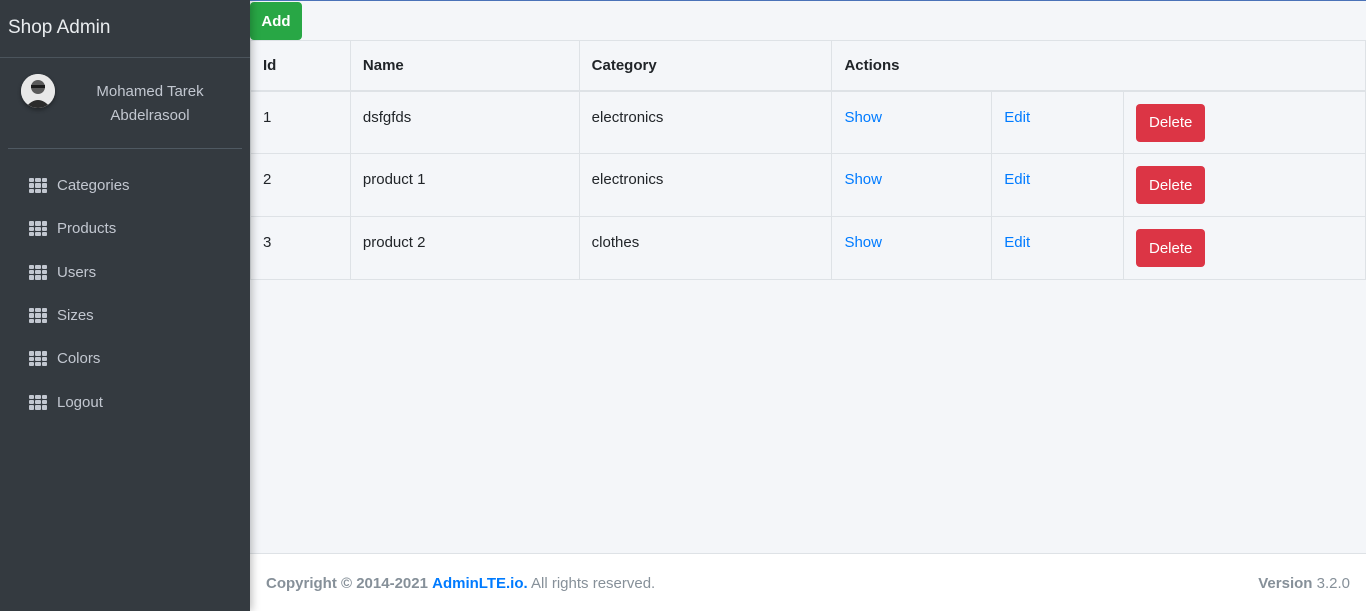  What do you see at coordinates (38, 91) in the screenshot?
I see `user-avatar` at bounding box center [38, 91].